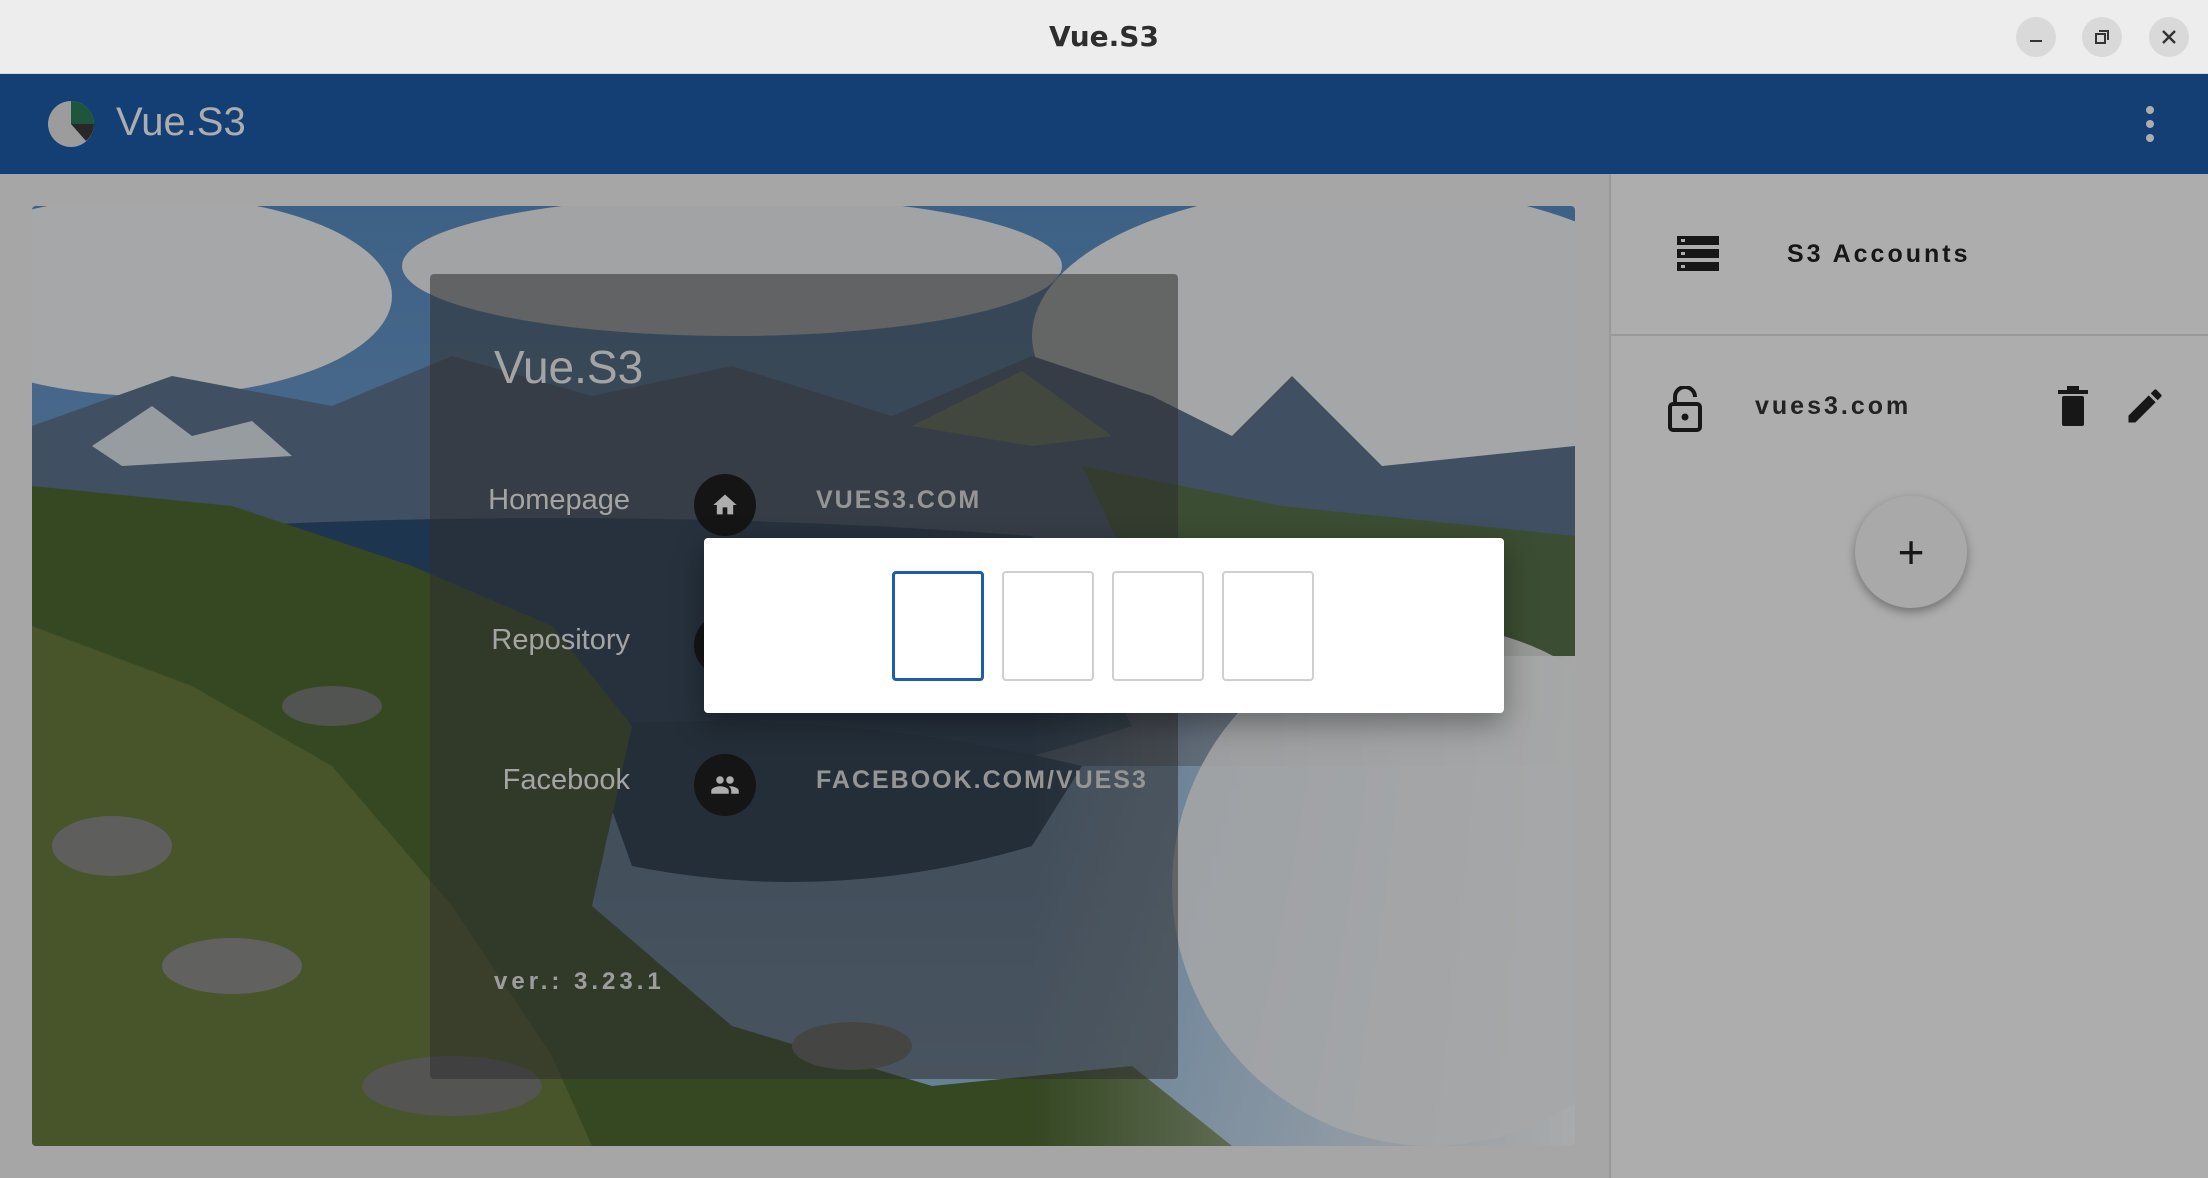  Describe the element at coordinates (1104, 625) in the screenshot. I see `pin-dialog` at that location.